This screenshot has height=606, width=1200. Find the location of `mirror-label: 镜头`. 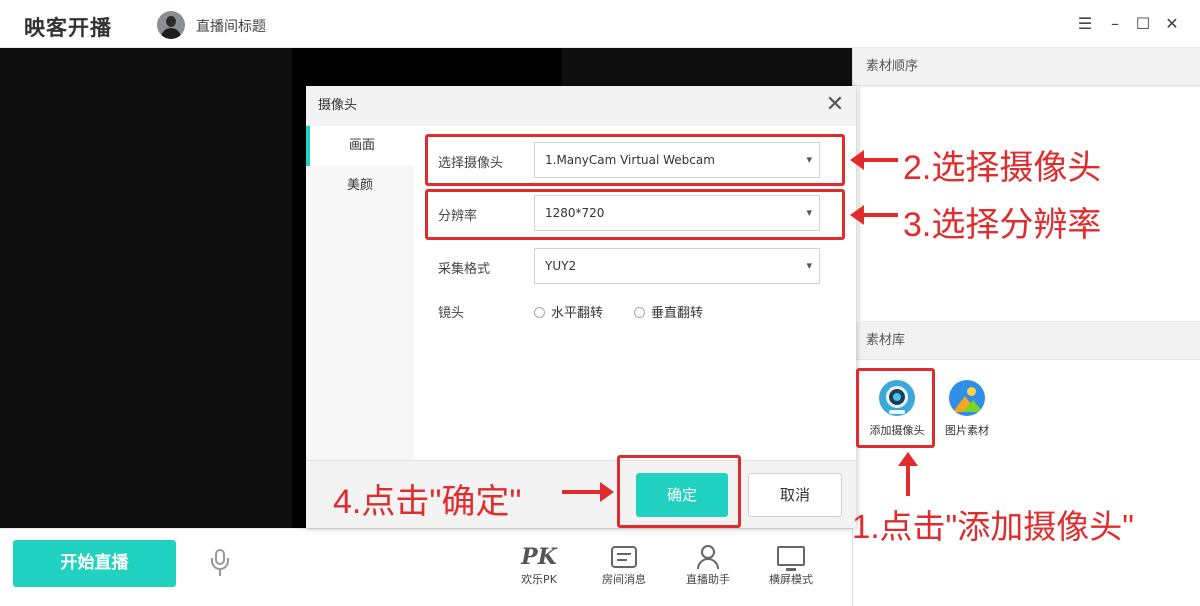

mirror-label: 镜头 is located at coordinates (451, 313).